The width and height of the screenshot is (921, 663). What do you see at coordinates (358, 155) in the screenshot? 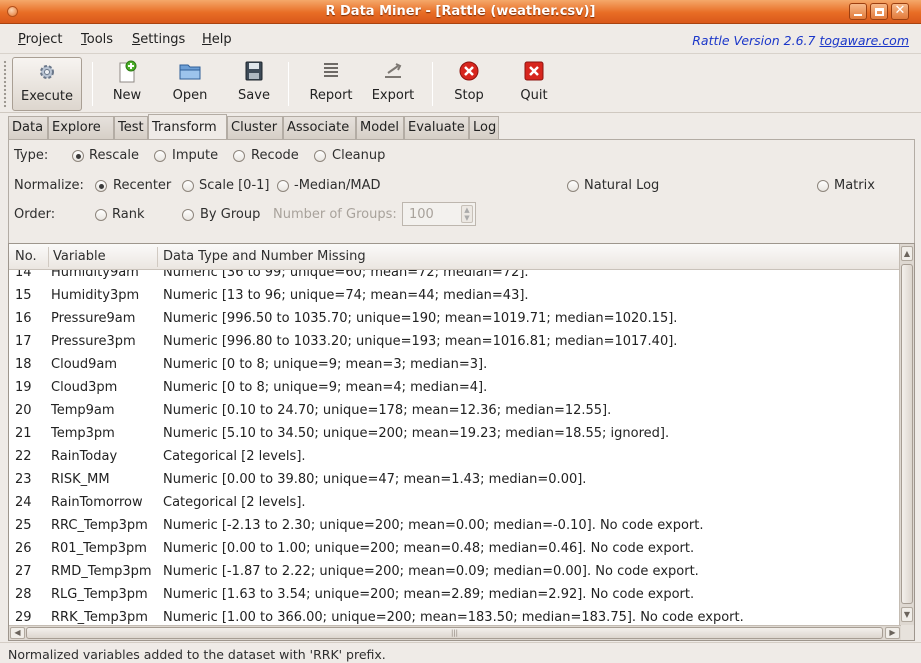
I see `cleanup-label: Cleanup` at bounding box center [358, 155].